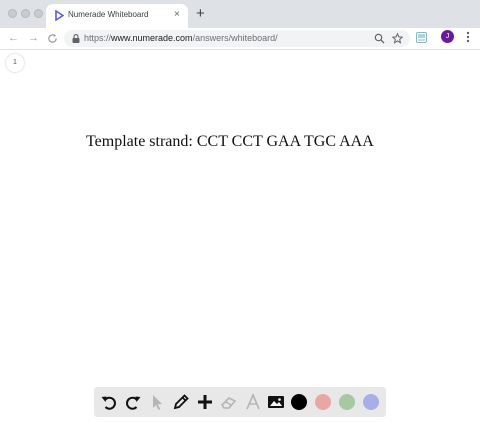 Image resolution: width=480 pixels, height=422 pixels. Describe the element at coordinates (299, 402) in the screenshot. I see `color-swatch-black` at that location.